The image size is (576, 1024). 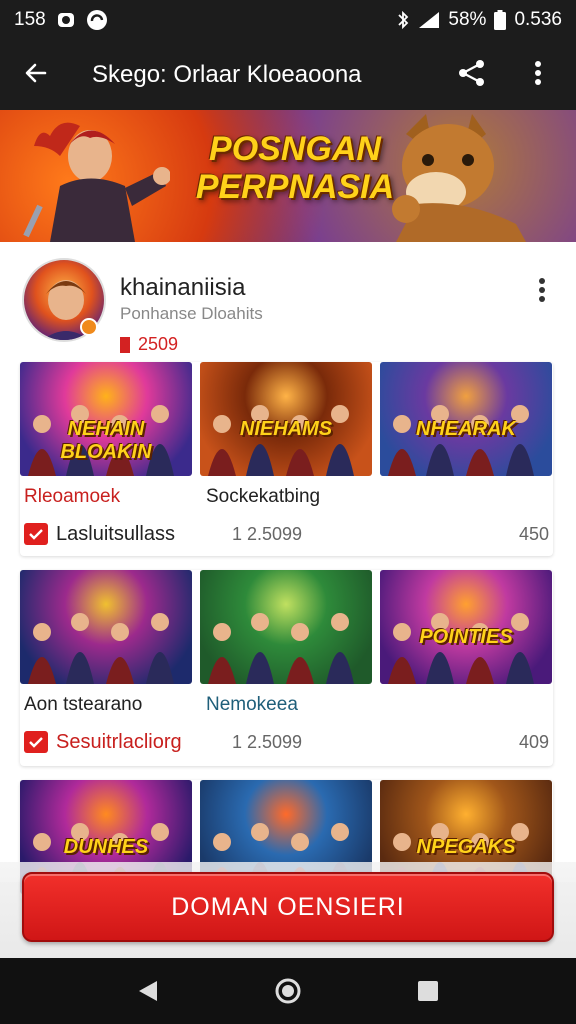 I want to click on banner-title: POSNGAN PERPNASIA, so click(x=295, y=168).